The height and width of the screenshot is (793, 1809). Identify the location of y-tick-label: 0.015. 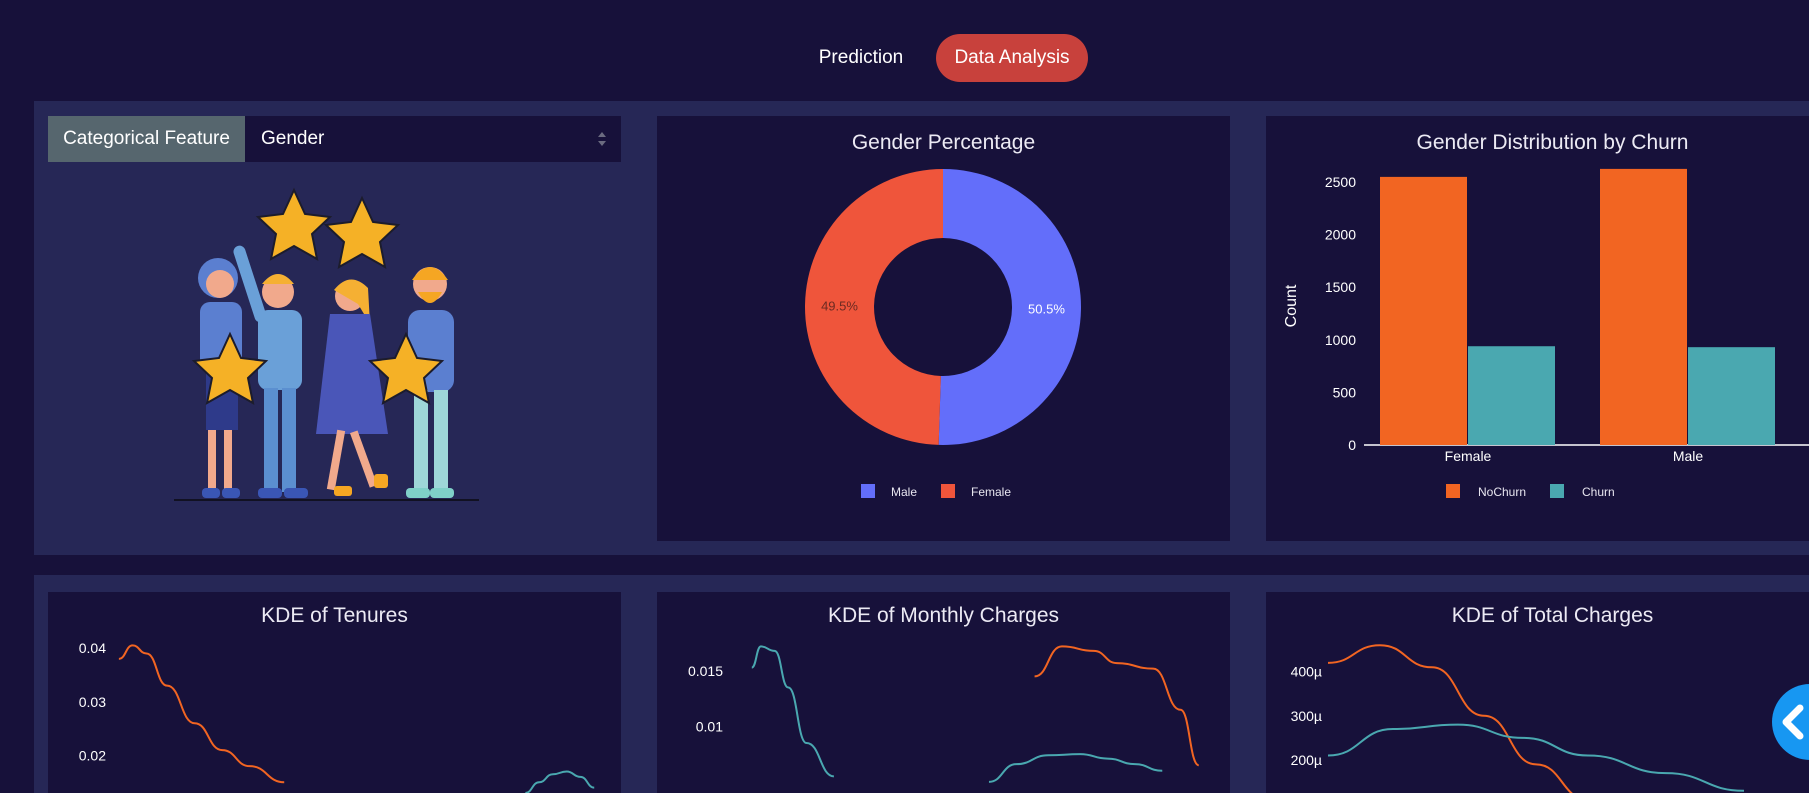
(705, 671).